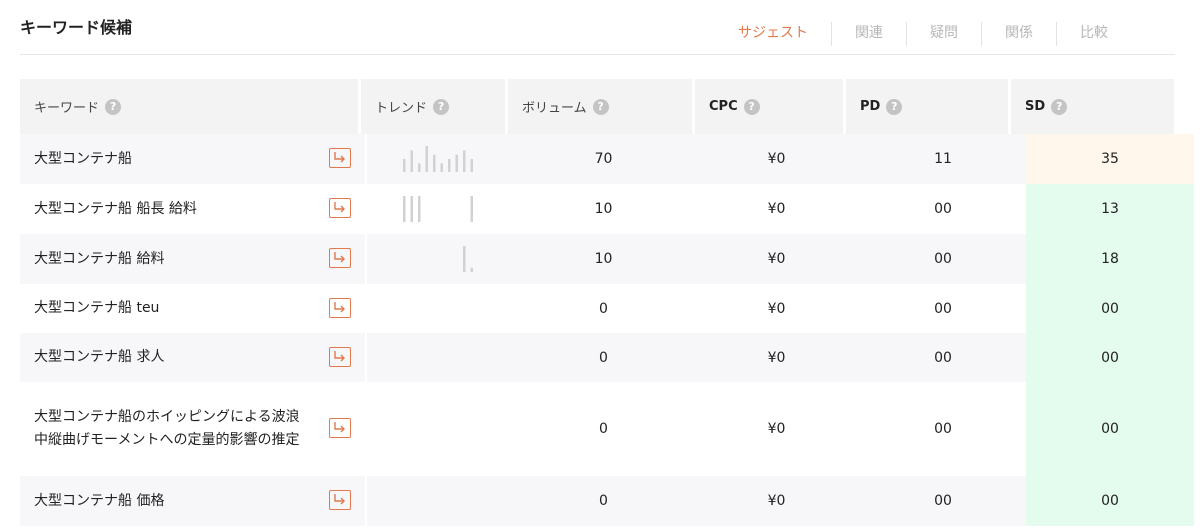 The image size is (1200, 531). I want to click on tab-bar: サジェスト 関連 疑問 関係 比較, so click(926, 34).